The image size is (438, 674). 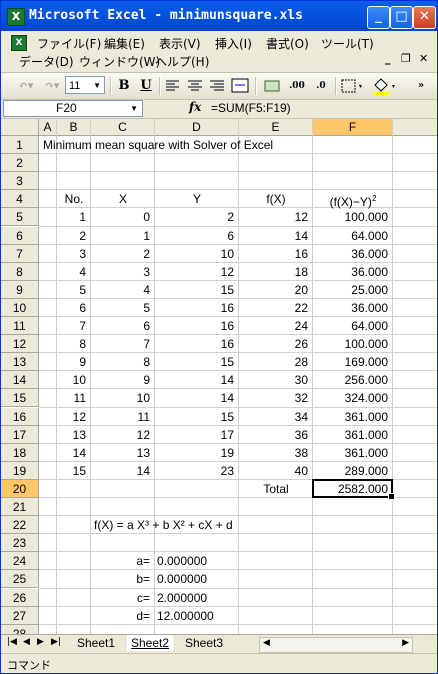 What do you see at coordinates (26, 86) in the screenshot?
I see `undo-icon: ↶▾` at bounding box center [26, 86].